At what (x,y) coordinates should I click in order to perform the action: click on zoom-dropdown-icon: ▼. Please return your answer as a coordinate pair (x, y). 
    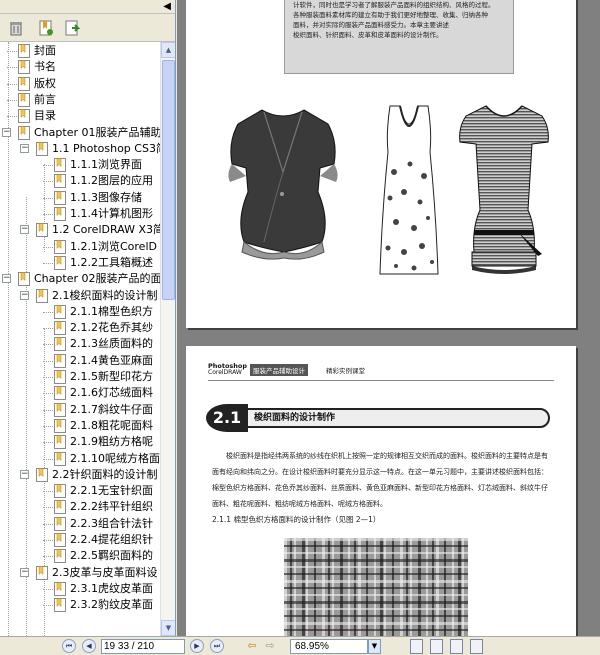
    Looking at the image, I should click on (374, 646).